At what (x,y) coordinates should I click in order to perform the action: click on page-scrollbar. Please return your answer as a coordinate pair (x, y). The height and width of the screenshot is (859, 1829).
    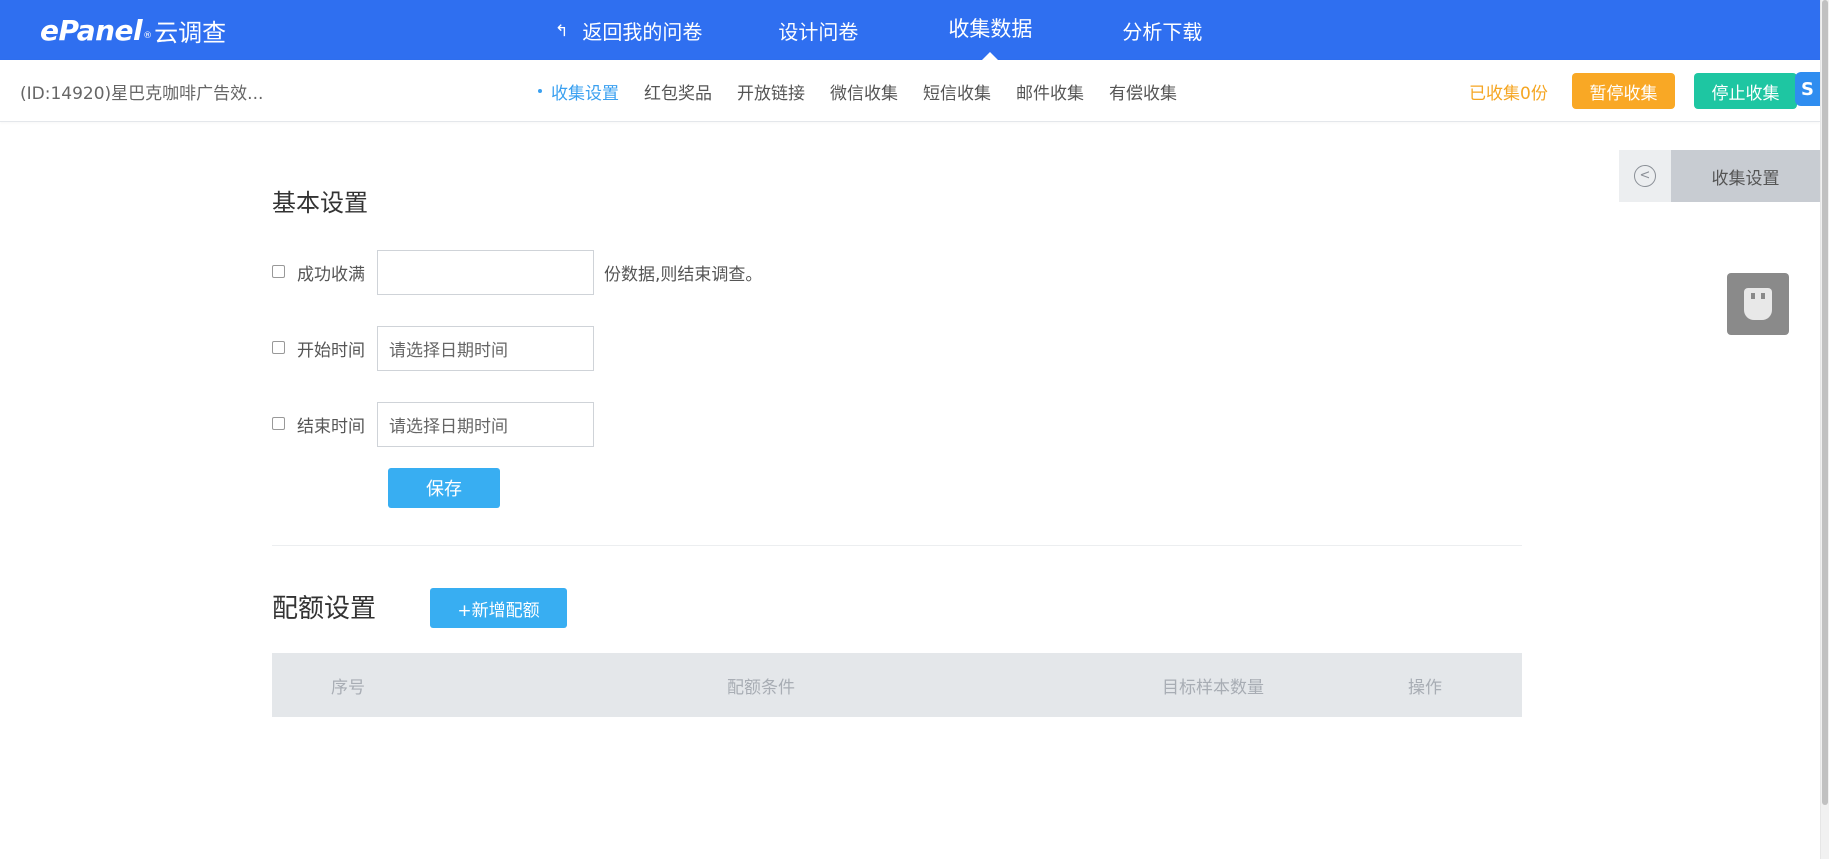
    Looking at the image, I should click on (1824, 429).